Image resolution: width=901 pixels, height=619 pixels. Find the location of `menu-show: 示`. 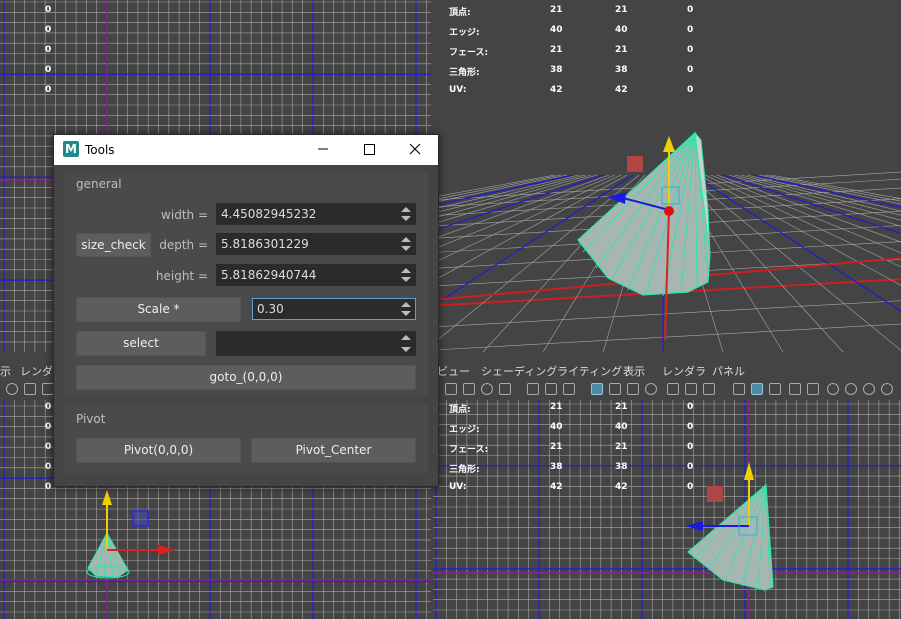

menu-show: 示 is located at coordinates (5, 371).